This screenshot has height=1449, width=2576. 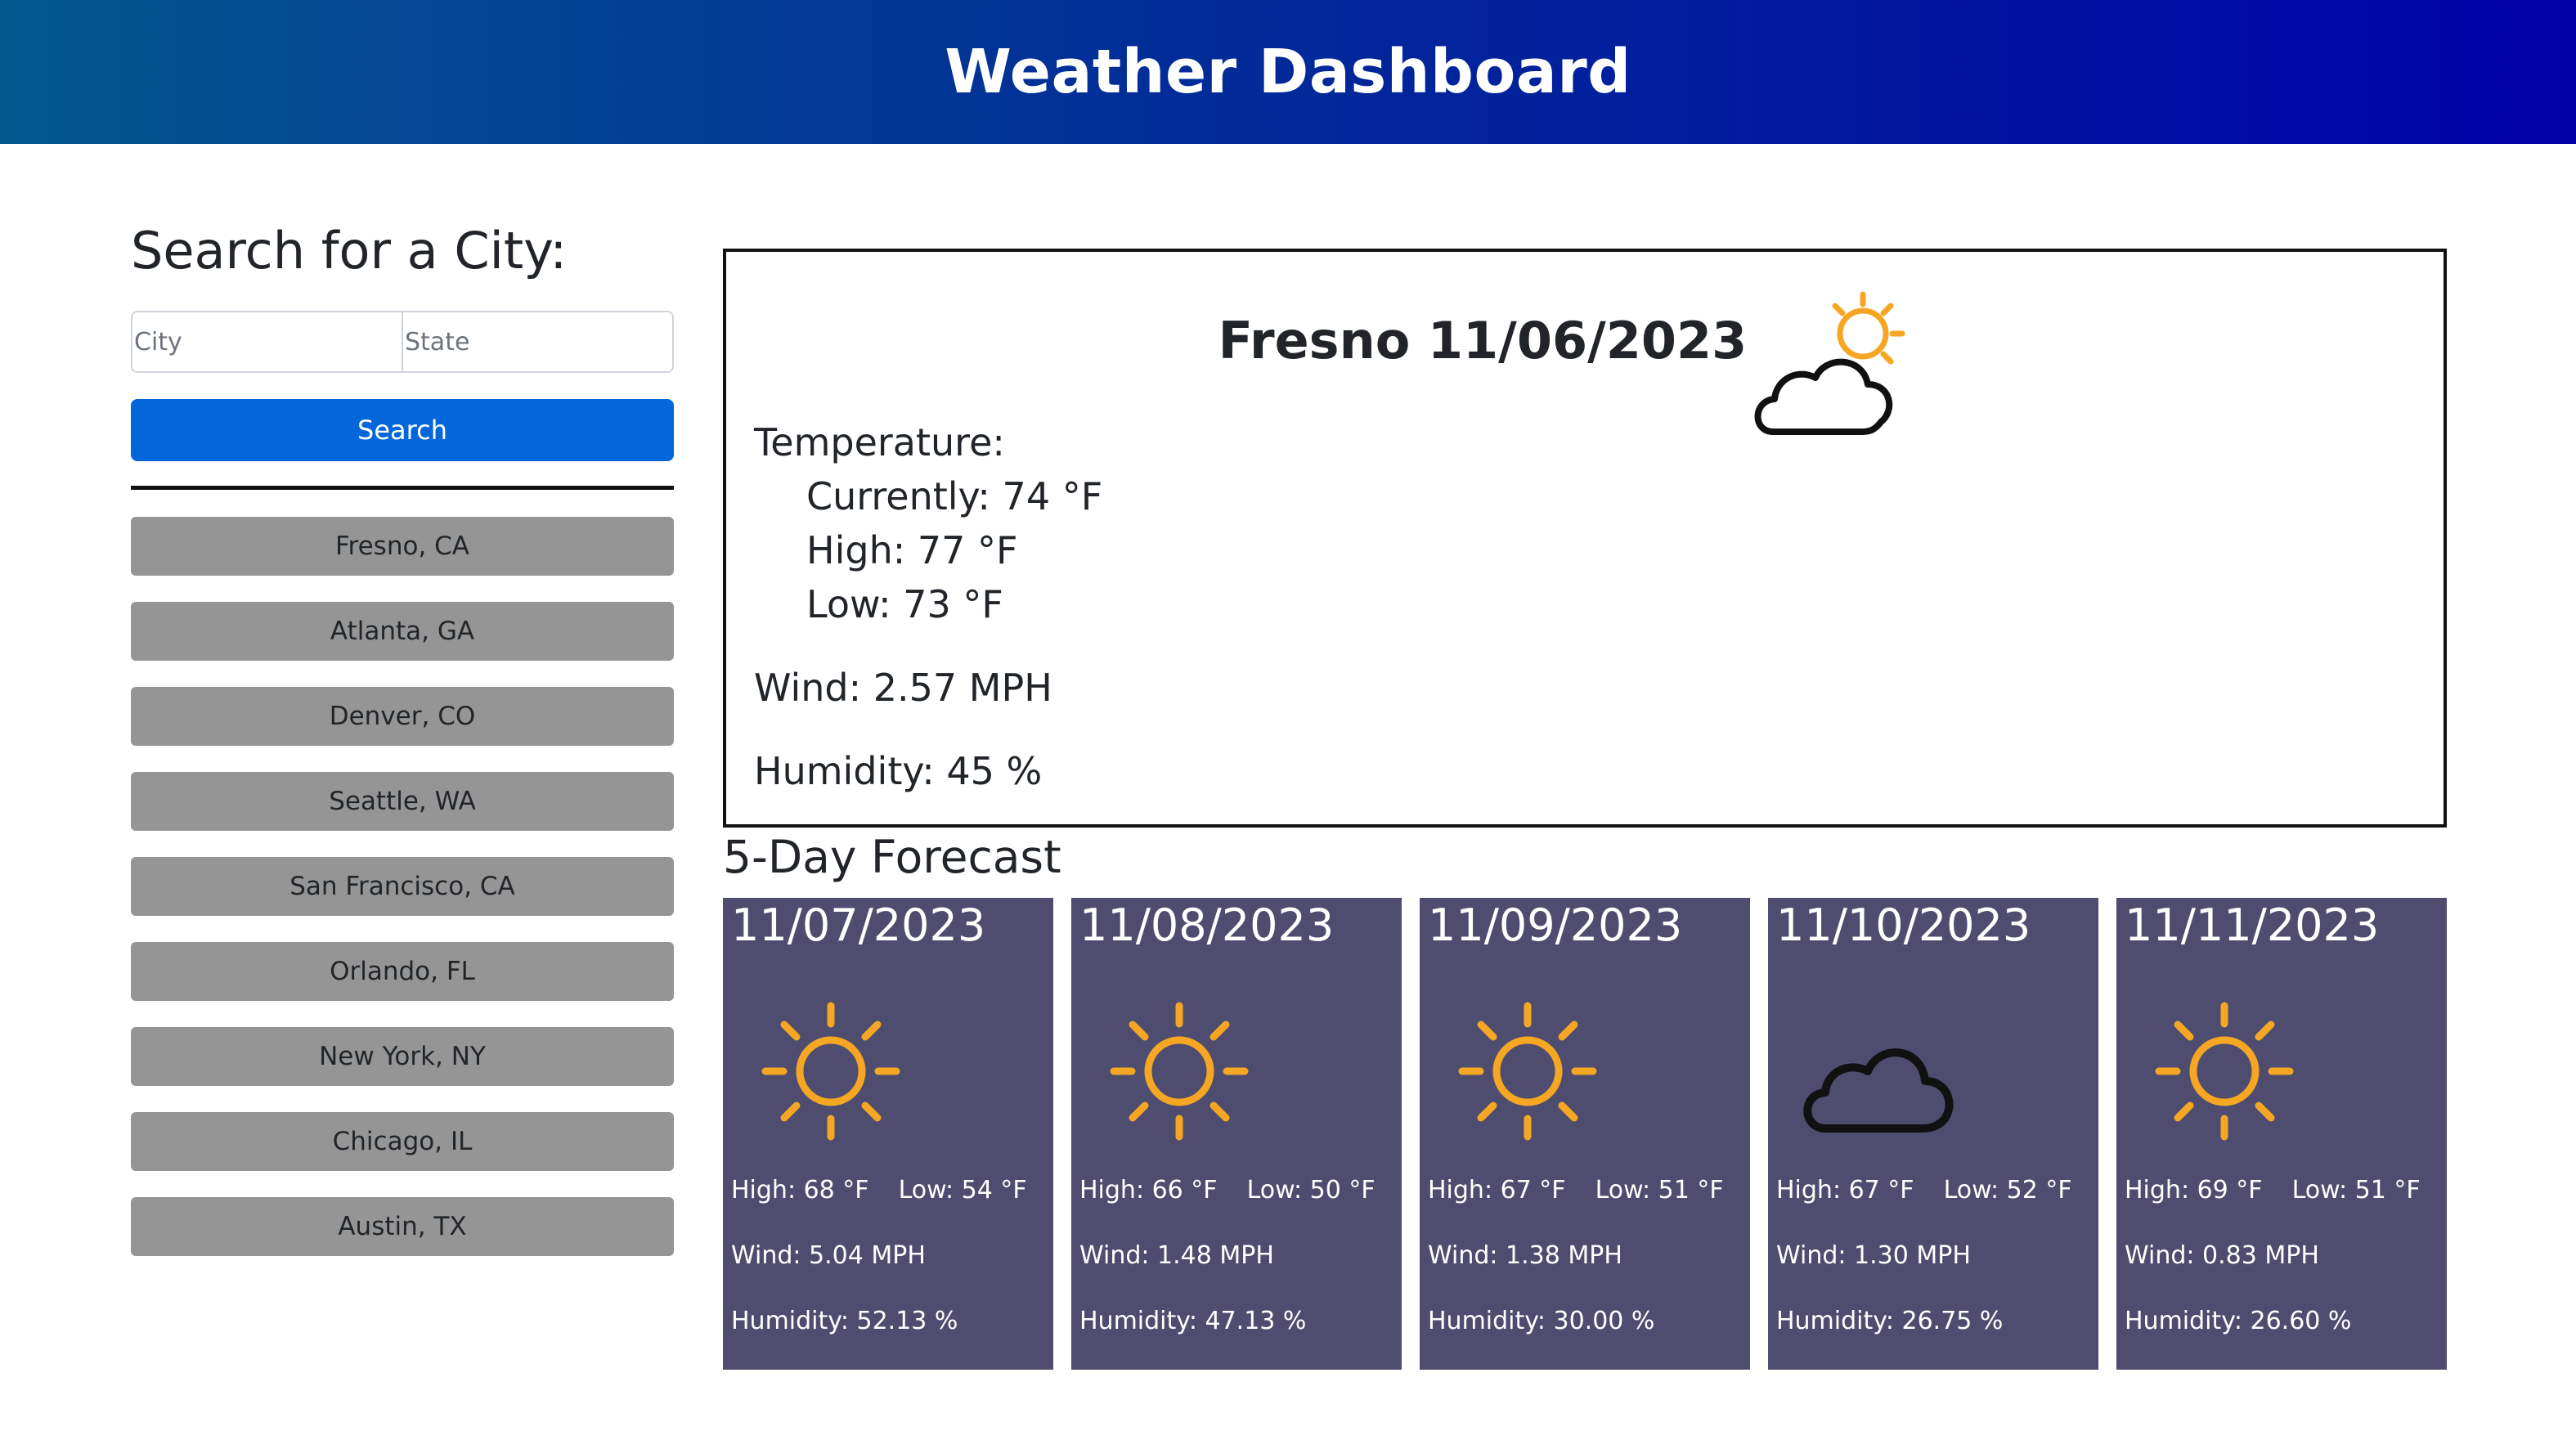 I want to click on forecast-wind: Wind: 0.83 MPH, so click(x=2222, y=1255).